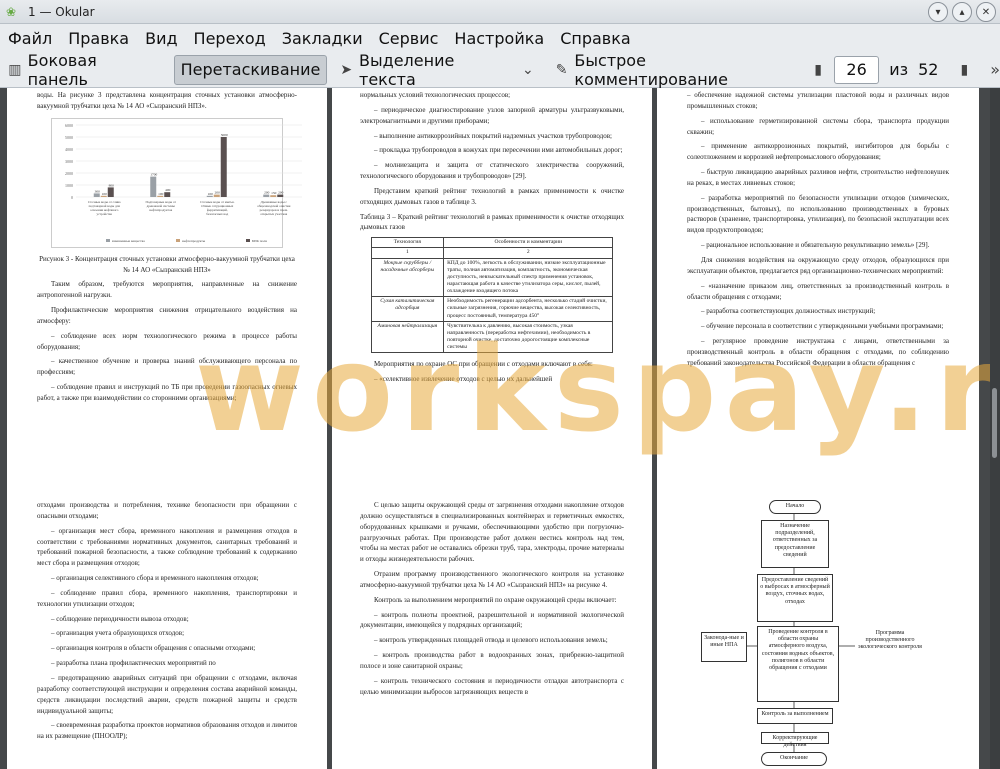 The image size is (1000, 769). I want to click on menu-tools: Сервис, so click(409, 38).